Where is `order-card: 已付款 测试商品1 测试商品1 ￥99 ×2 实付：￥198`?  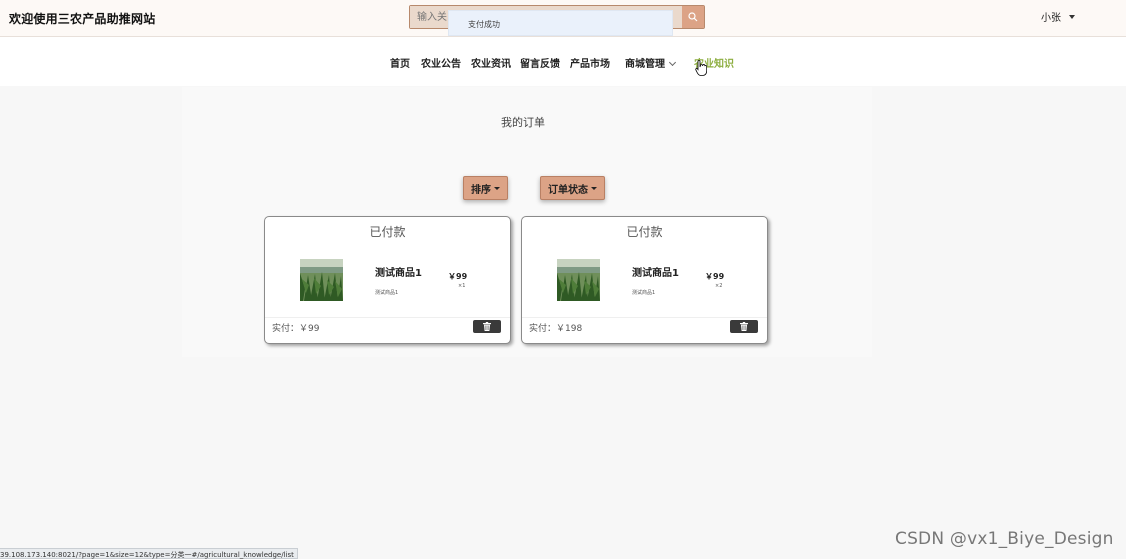
order-card: 已付款 测试商品1 测试商品1 ￥99 ×2 实付：￥198 is located at coordinates (644, 280).